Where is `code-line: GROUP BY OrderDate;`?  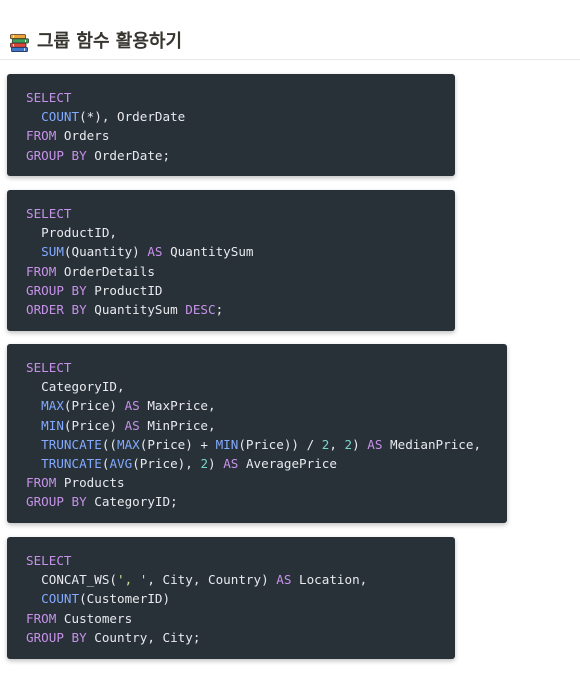 code-line: GROUP BY OrderDate; is located at coordinates (98, 155).